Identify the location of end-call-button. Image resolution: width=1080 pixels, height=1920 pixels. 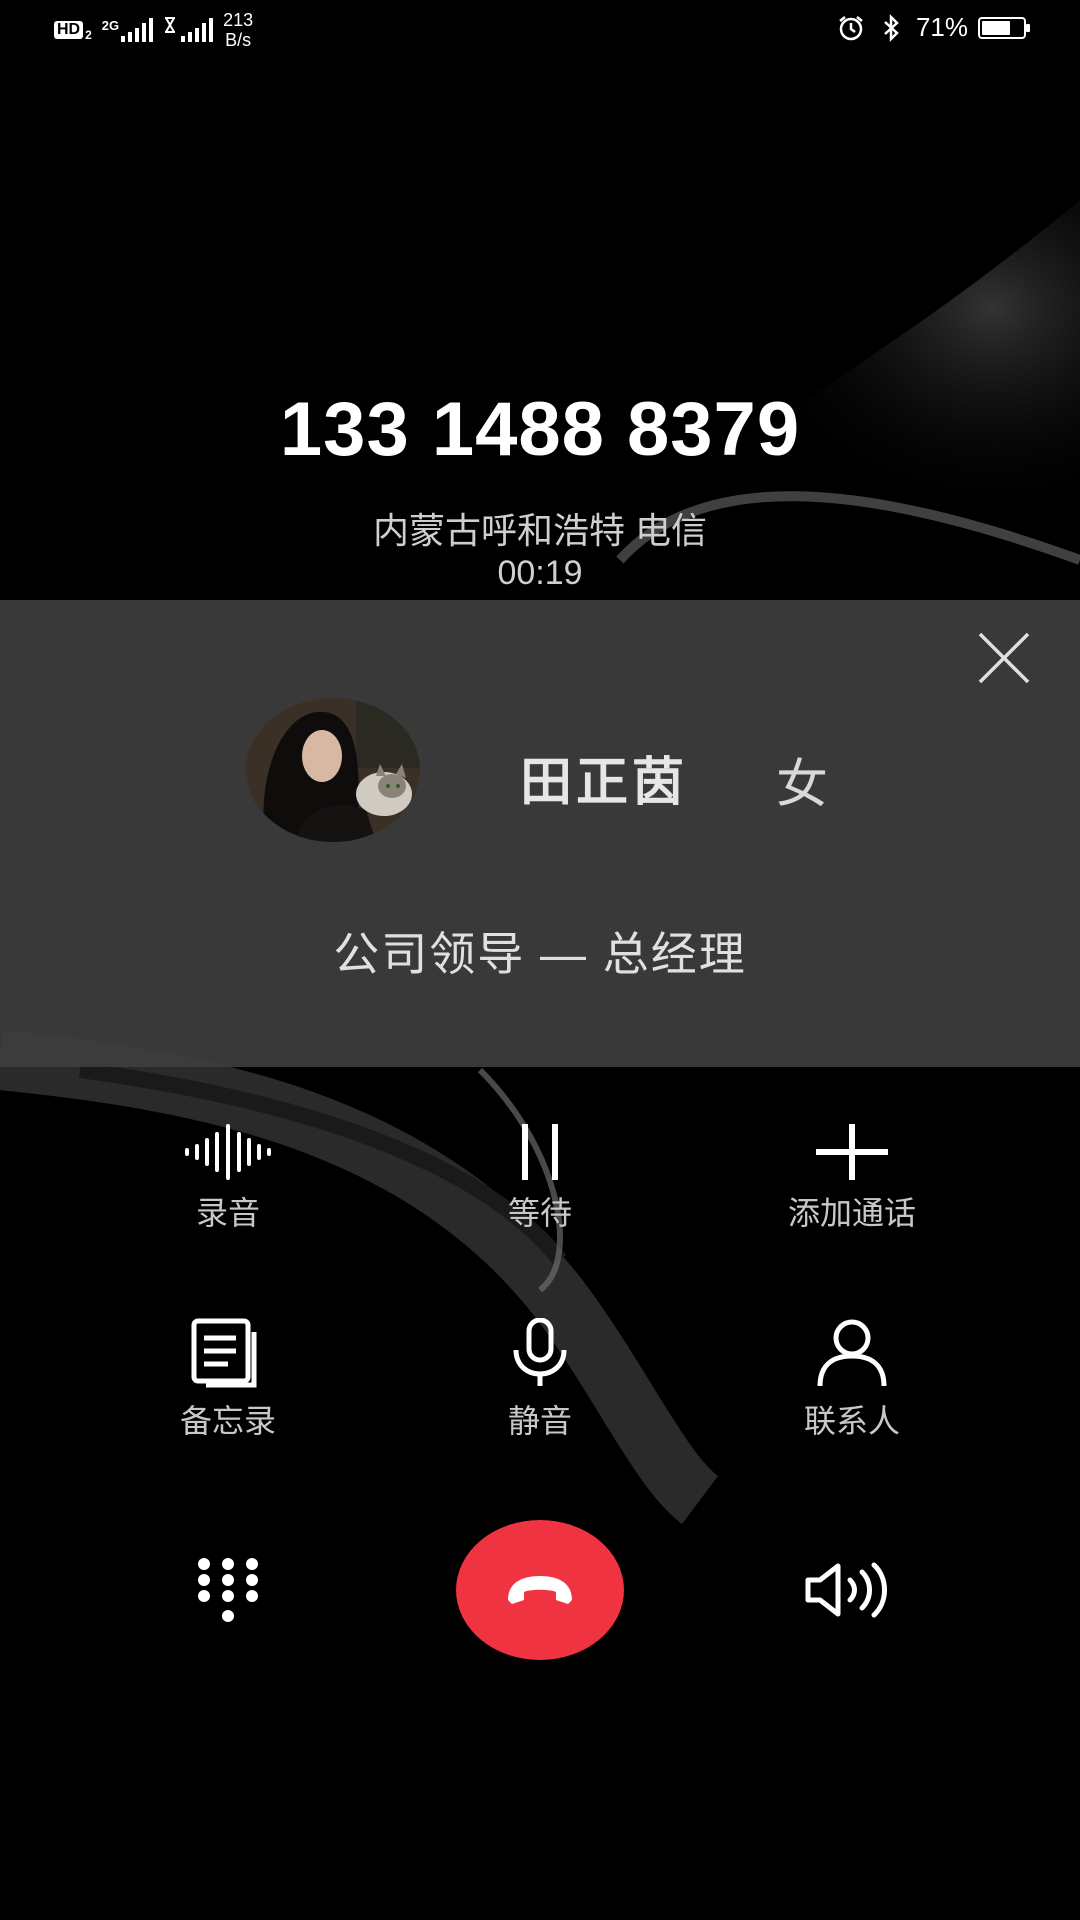
(540, 1590).